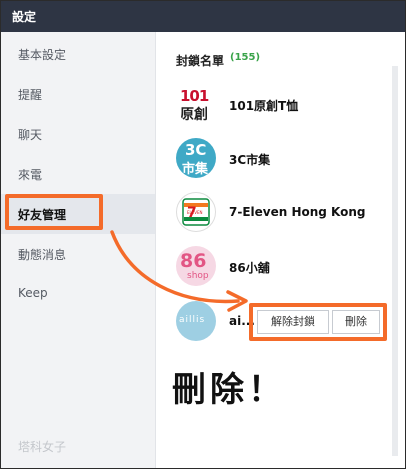 This screenshot has width=406, height=469. I want to click on watermark: 塔科女子, so click(42, 447).